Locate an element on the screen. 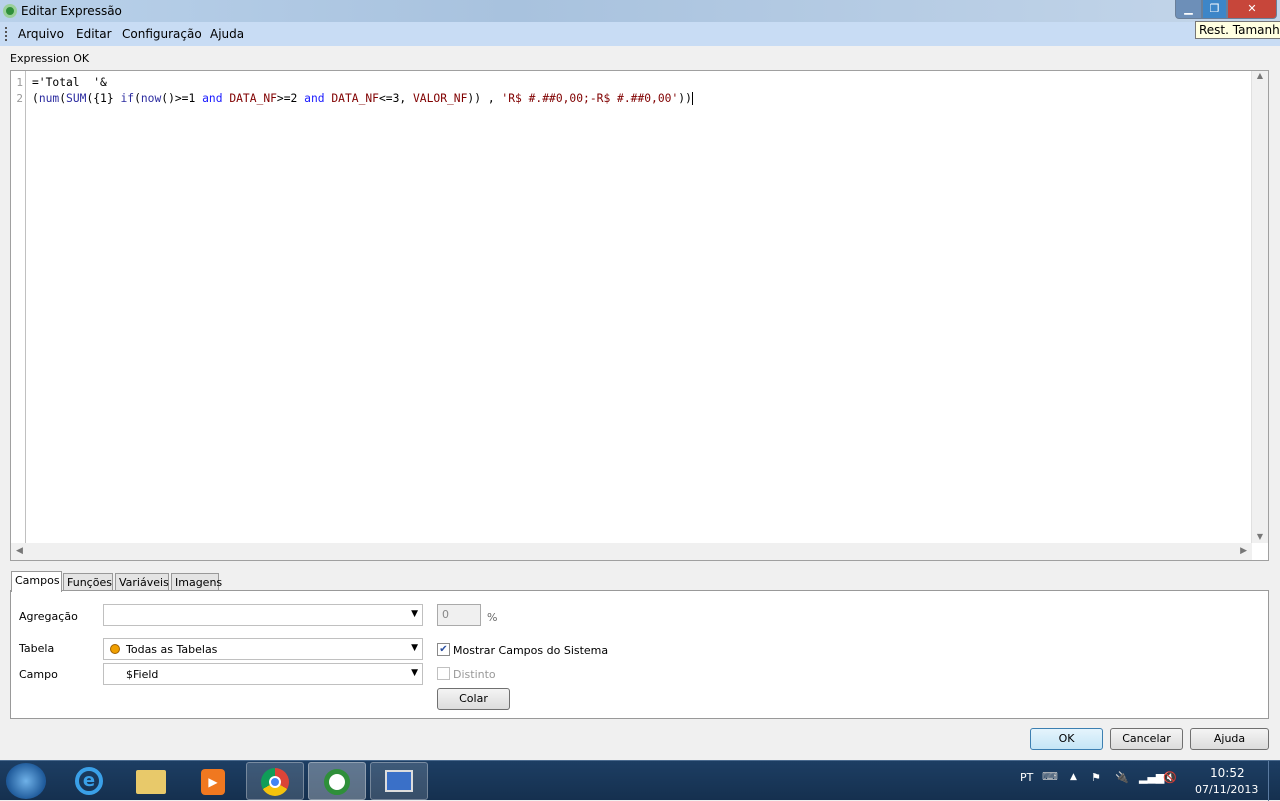  tab-imagens: Imagens is located at coordinates (196, 582).